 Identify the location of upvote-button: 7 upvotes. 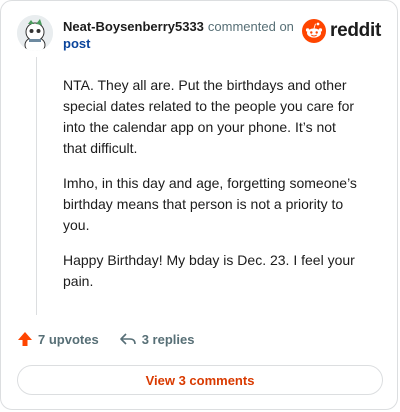
(58, 339).